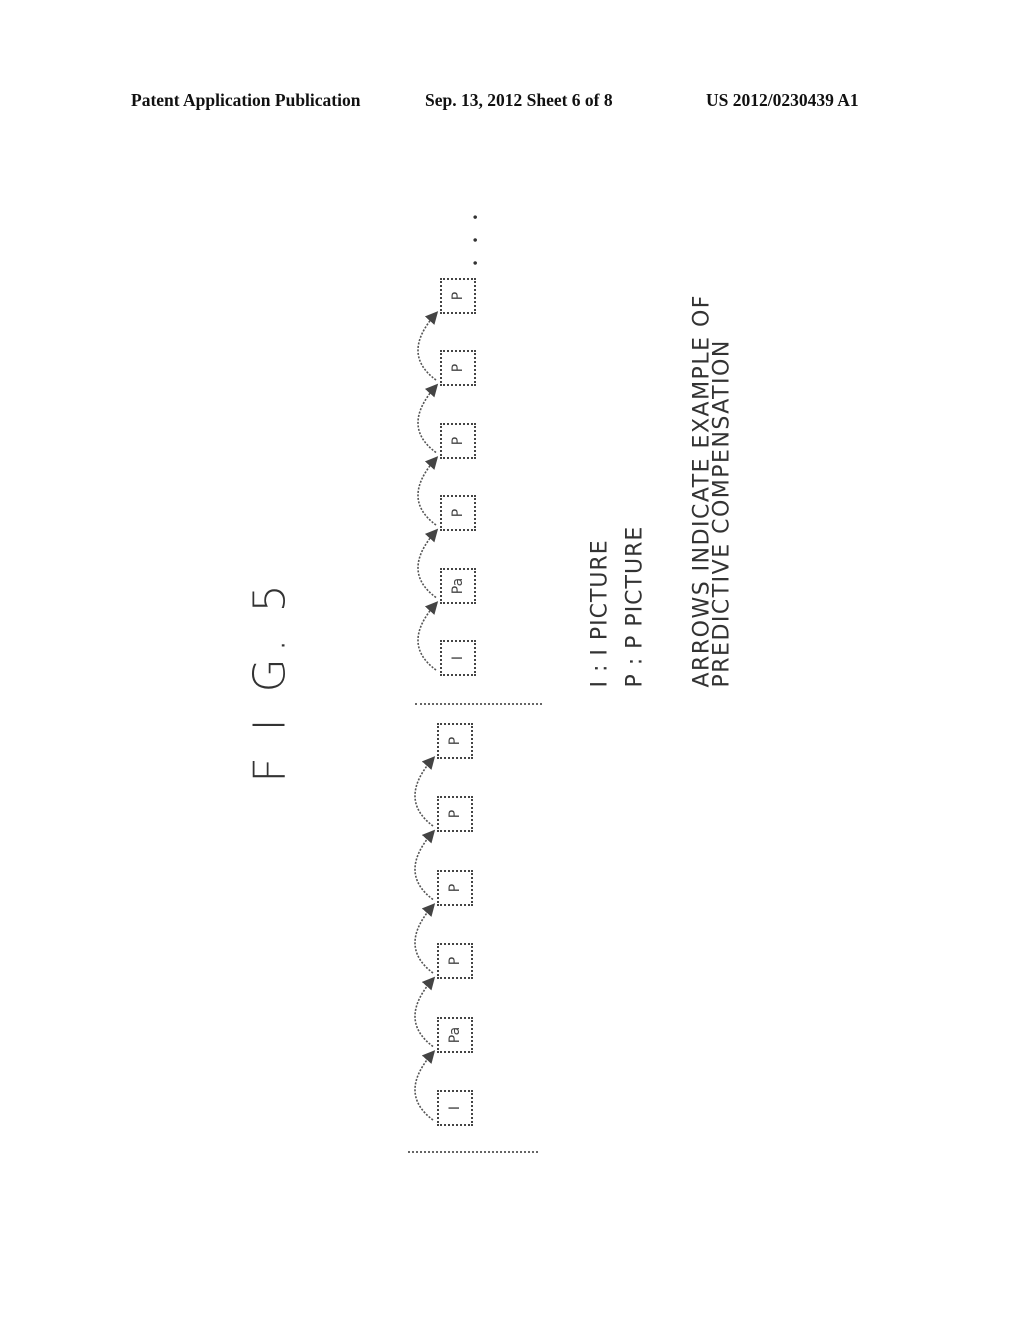 The image size is (1024, 1320). I want to click on legend-i-picture: I : I PICTURE, so click(600, 613).